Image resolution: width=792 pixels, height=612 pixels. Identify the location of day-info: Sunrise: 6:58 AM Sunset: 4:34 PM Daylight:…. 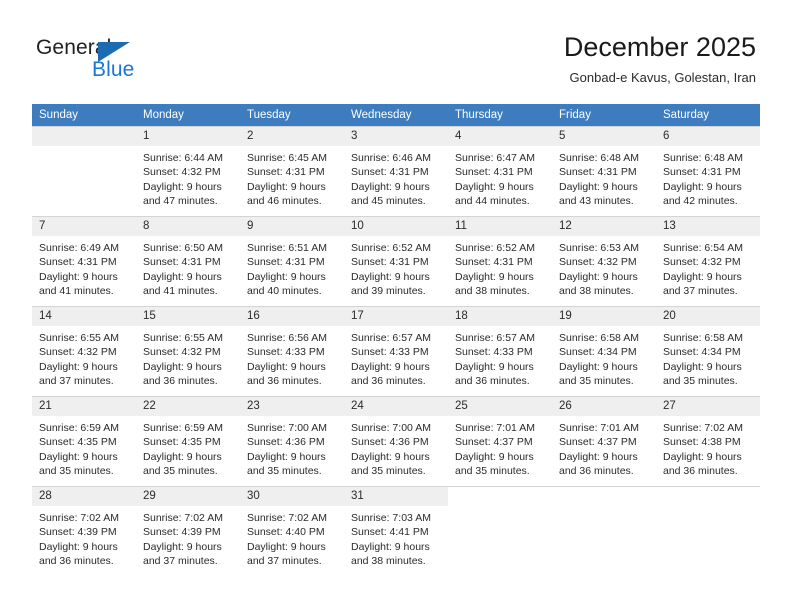
(708, 357).